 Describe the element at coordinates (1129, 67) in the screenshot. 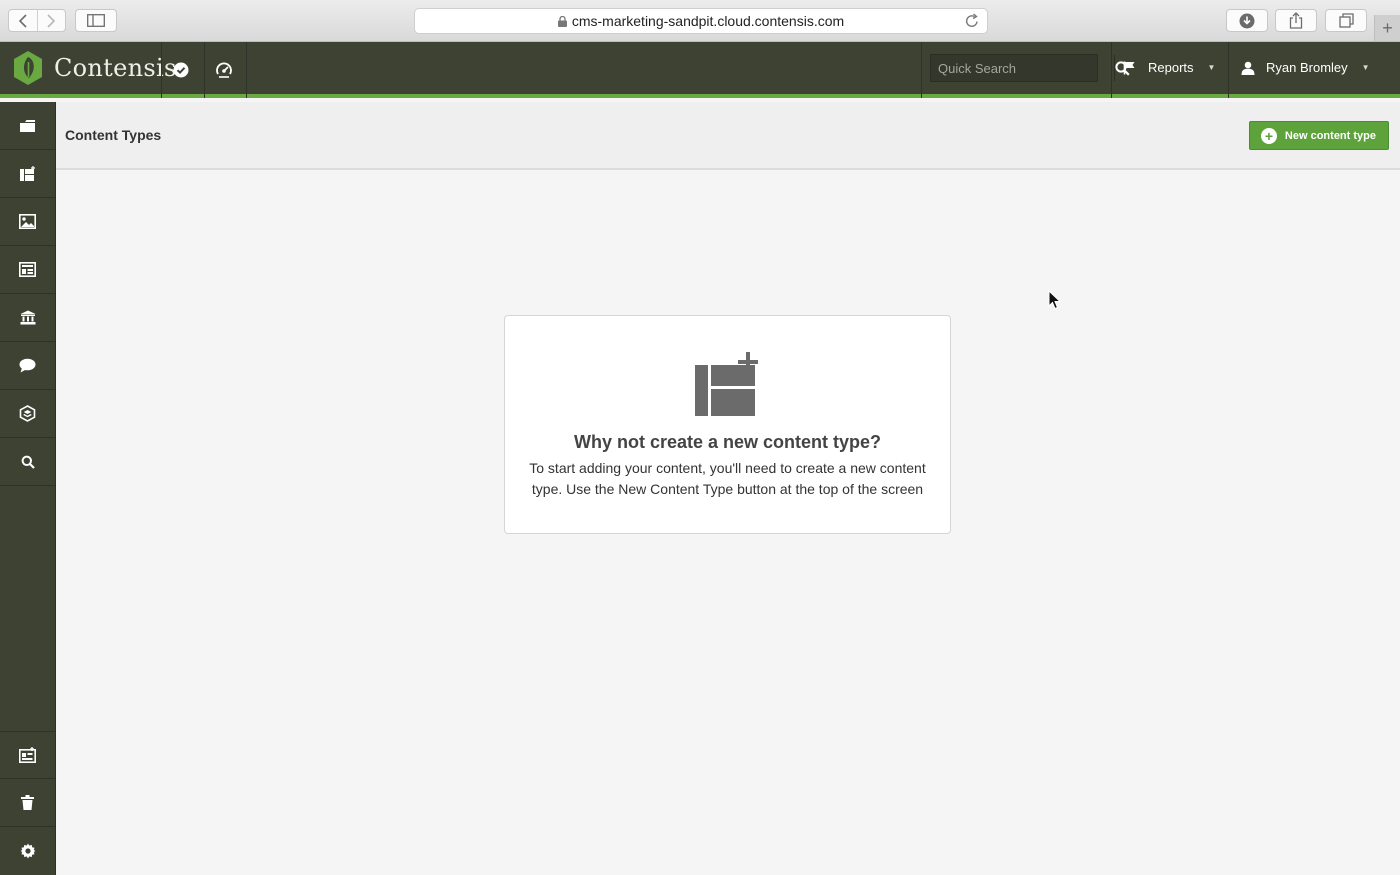

I see `flag-icon` at that location.